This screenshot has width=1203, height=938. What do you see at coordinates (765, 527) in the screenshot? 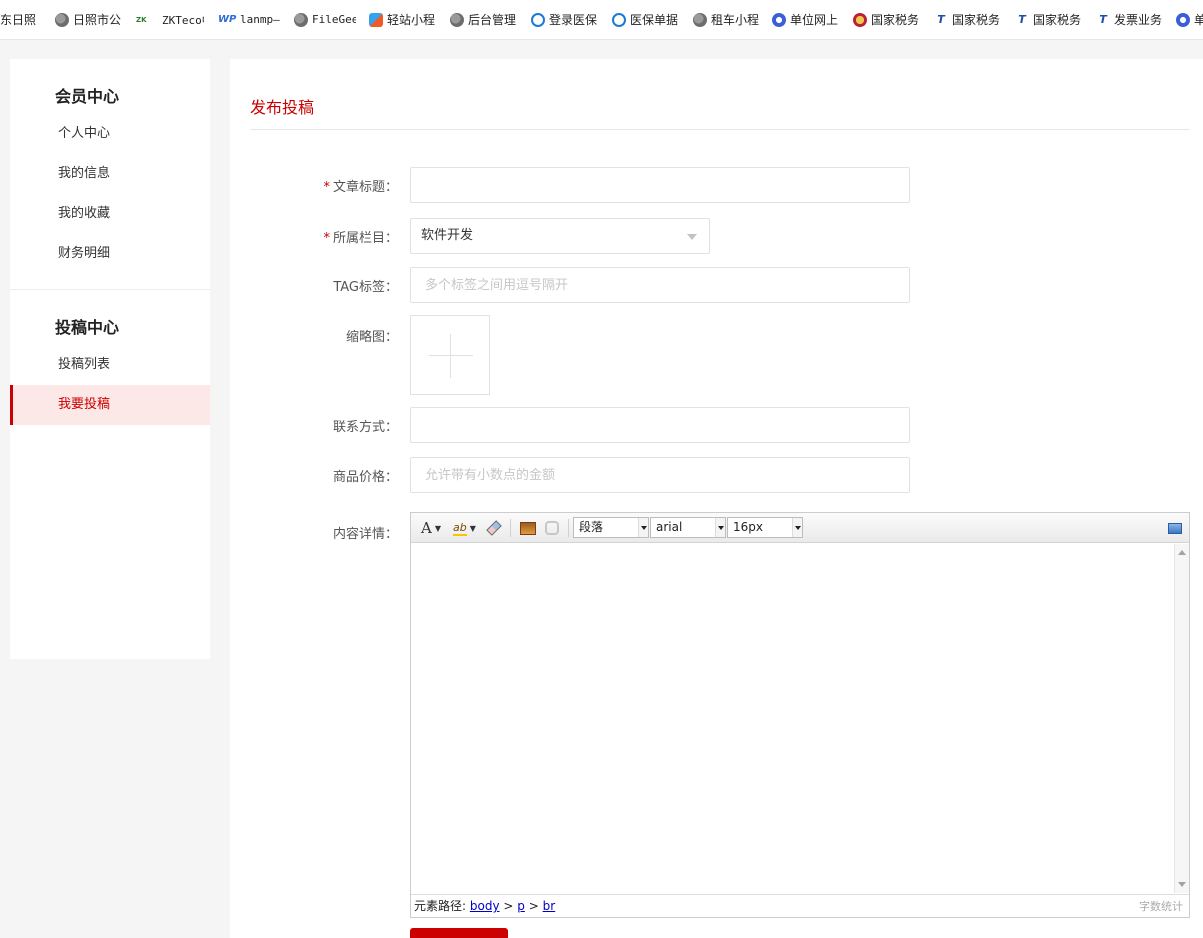
I see `font-size-select: 16px` at bounding box center [765, 527].